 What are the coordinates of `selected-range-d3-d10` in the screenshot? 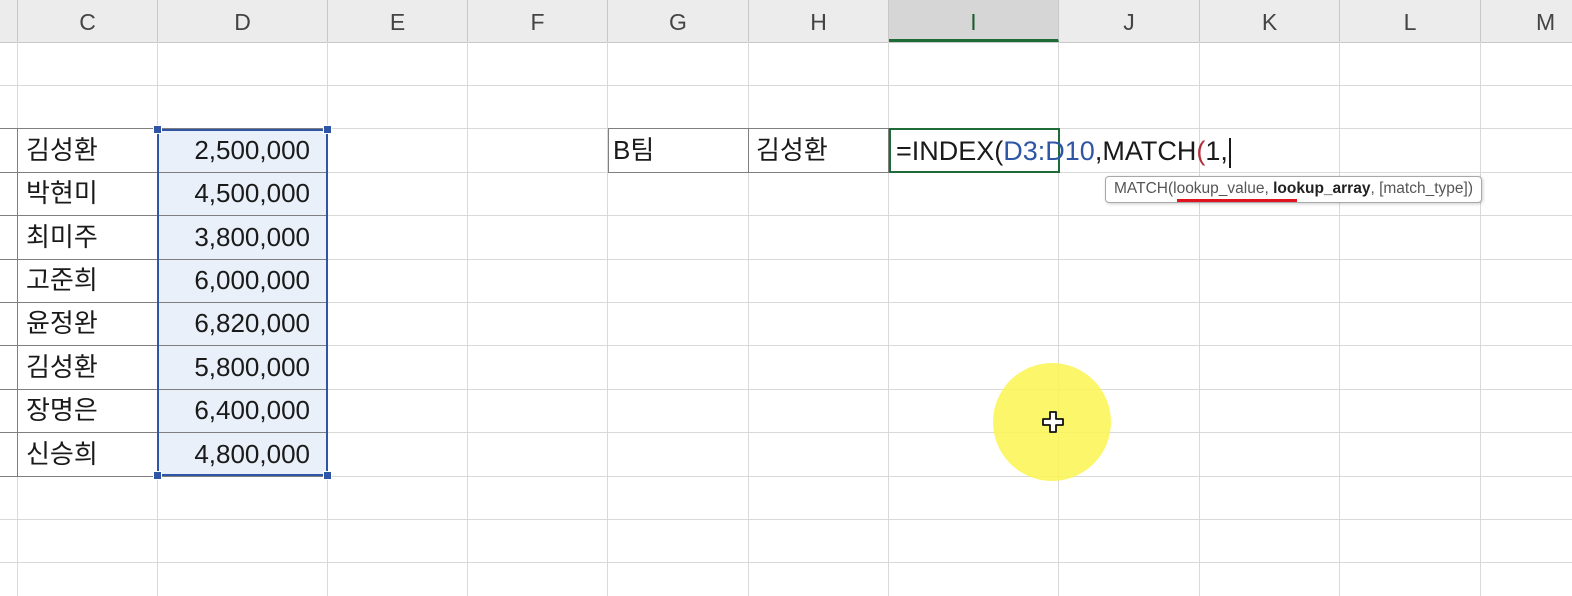 It's located at (242, 302).